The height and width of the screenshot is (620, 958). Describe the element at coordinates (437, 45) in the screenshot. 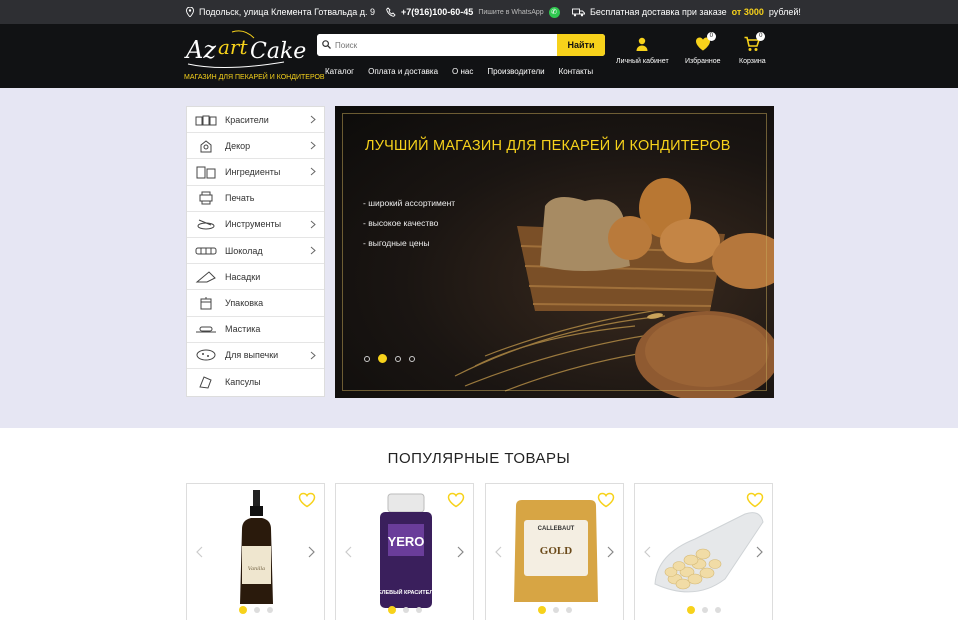

I see `search-input` at that location.